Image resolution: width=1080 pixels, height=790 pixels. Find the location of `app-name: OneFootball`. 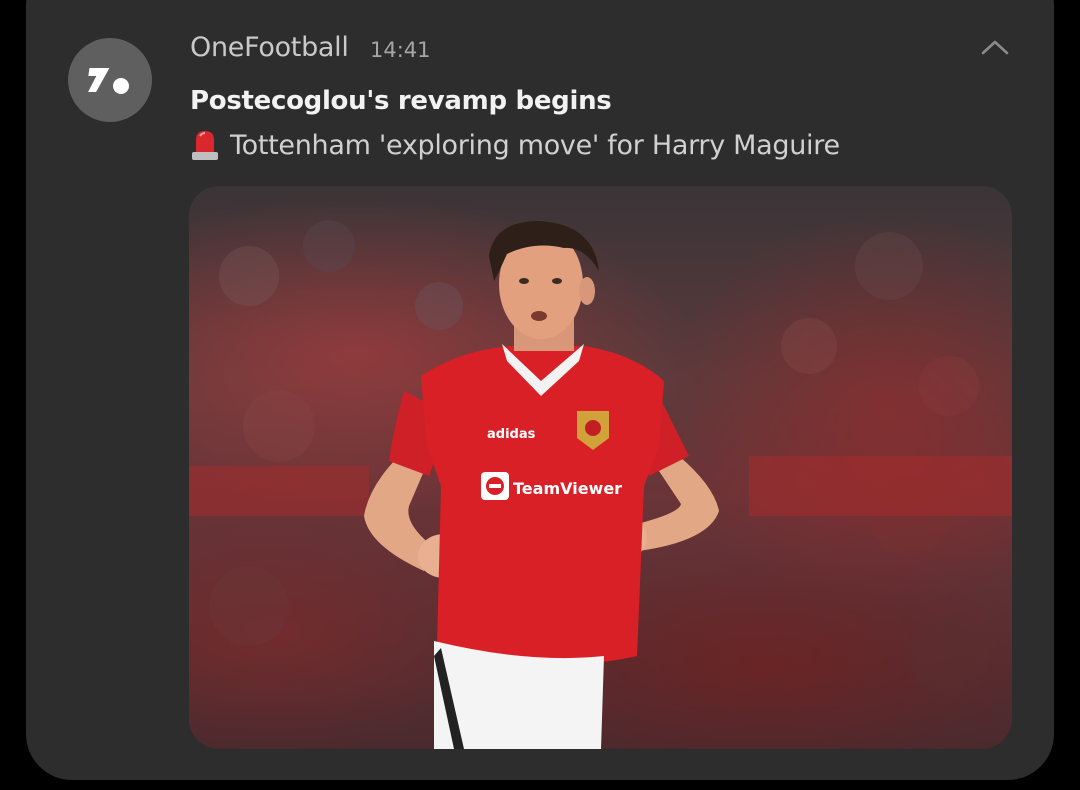

app-name: OneFootball is located at coordinates (269, 47).